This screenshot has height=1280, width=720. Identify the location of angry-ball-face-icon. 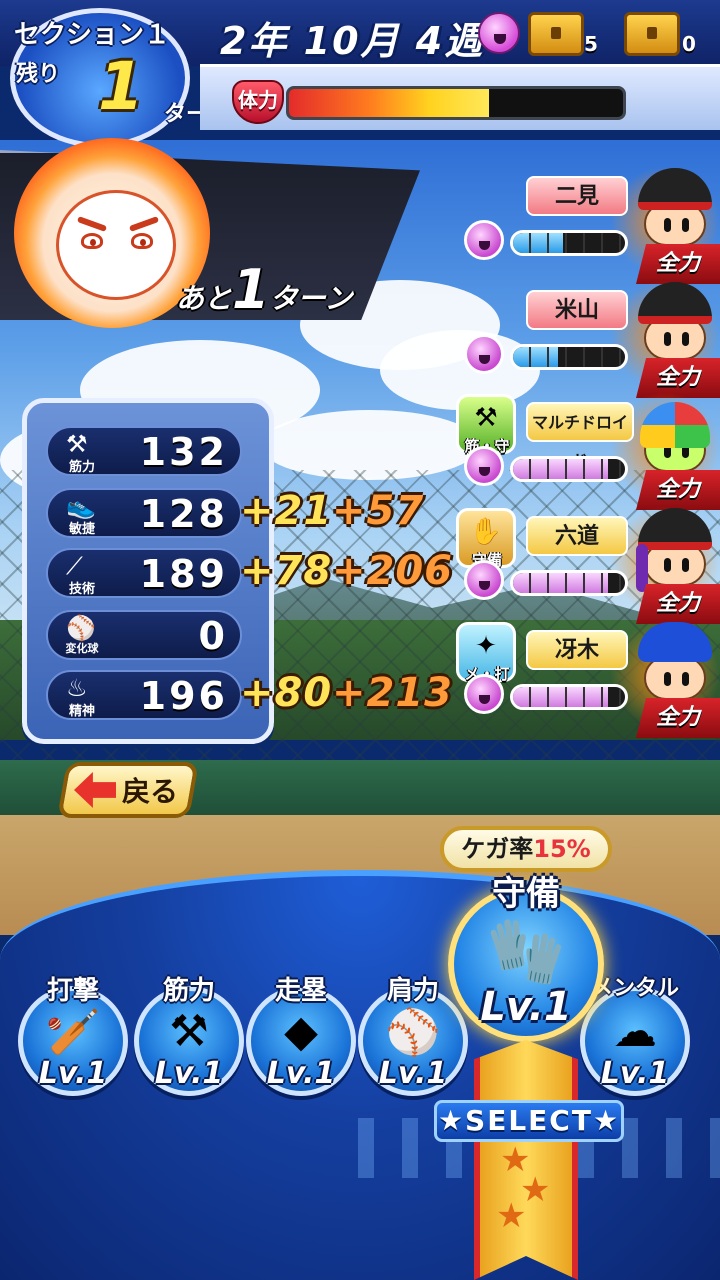
(116, 245).